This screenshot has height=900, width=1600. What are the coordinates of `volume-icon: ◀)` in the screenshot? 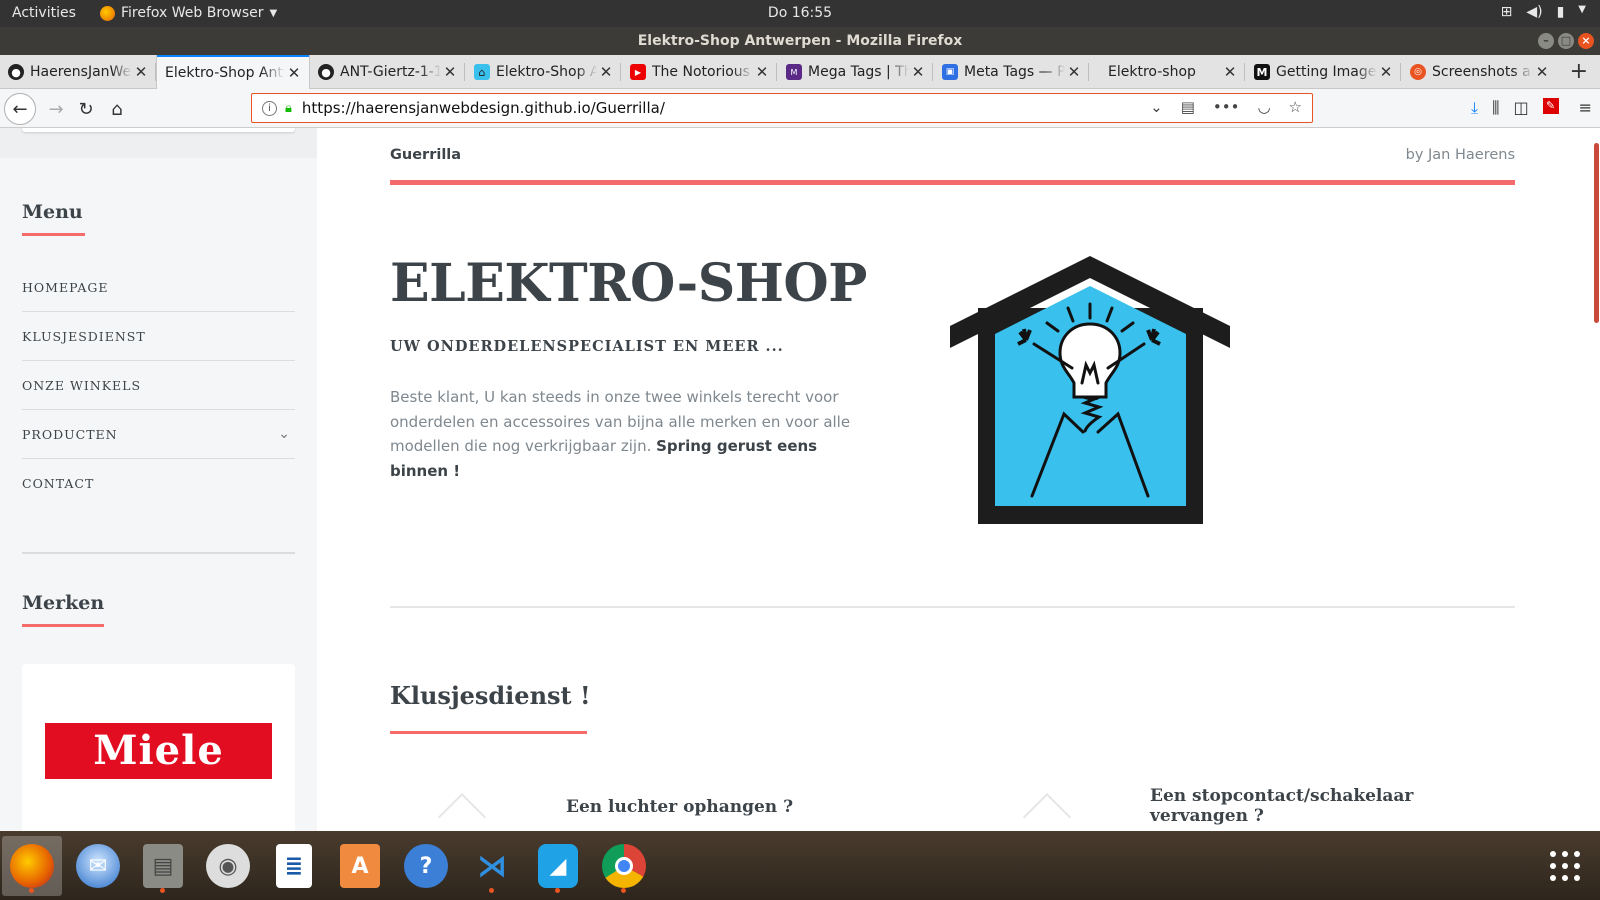 It's located at (1534, 12).